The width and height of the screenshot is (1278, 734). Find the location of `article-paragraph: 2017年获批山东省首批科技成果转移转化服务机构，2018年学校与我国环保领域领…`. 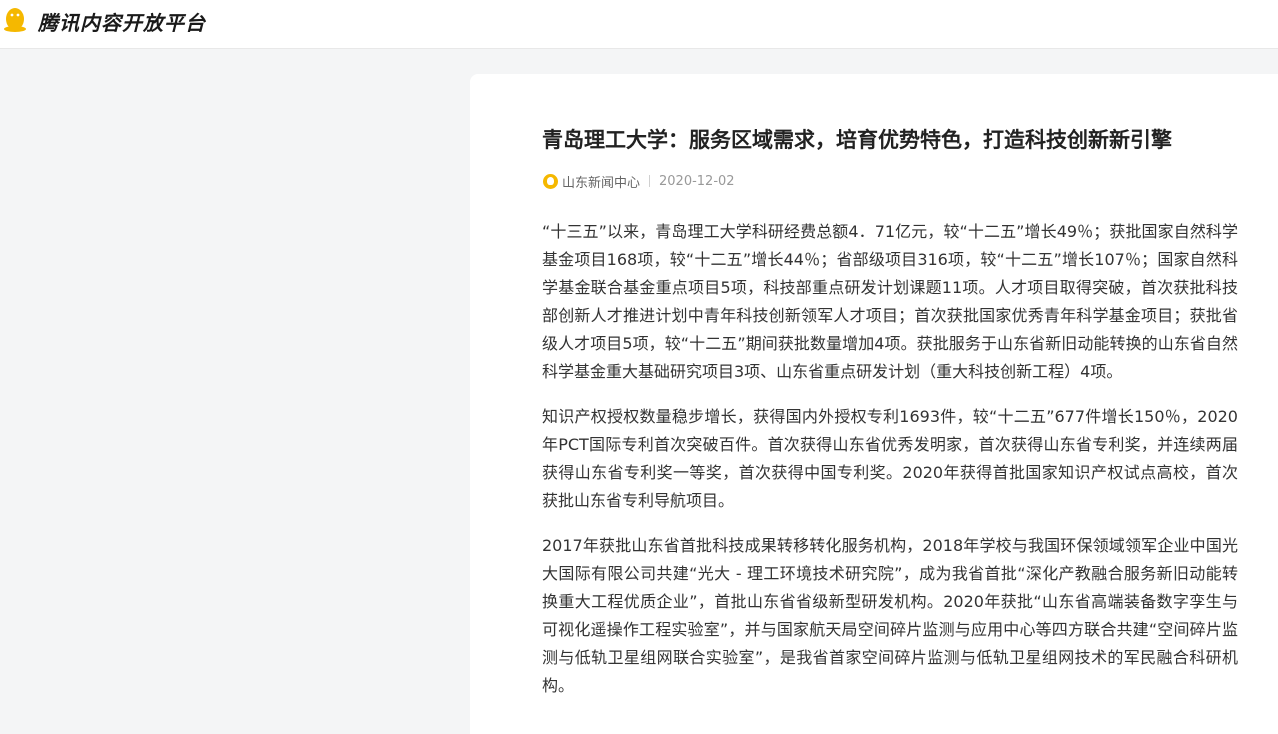

article-paragraph: 2017年获批山东省首批科技成果转移转化服务机构，2018年学校与我国环保领域领… is located at coordinates (890, 615).